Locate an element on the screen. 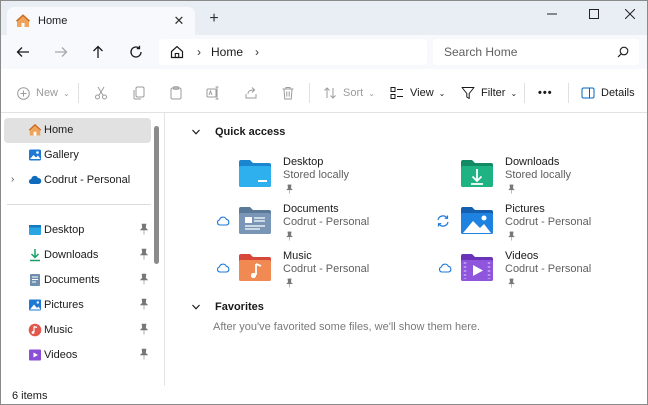 The image size is (648, 405). details-pane-icon is located at coordinates (588, 93).